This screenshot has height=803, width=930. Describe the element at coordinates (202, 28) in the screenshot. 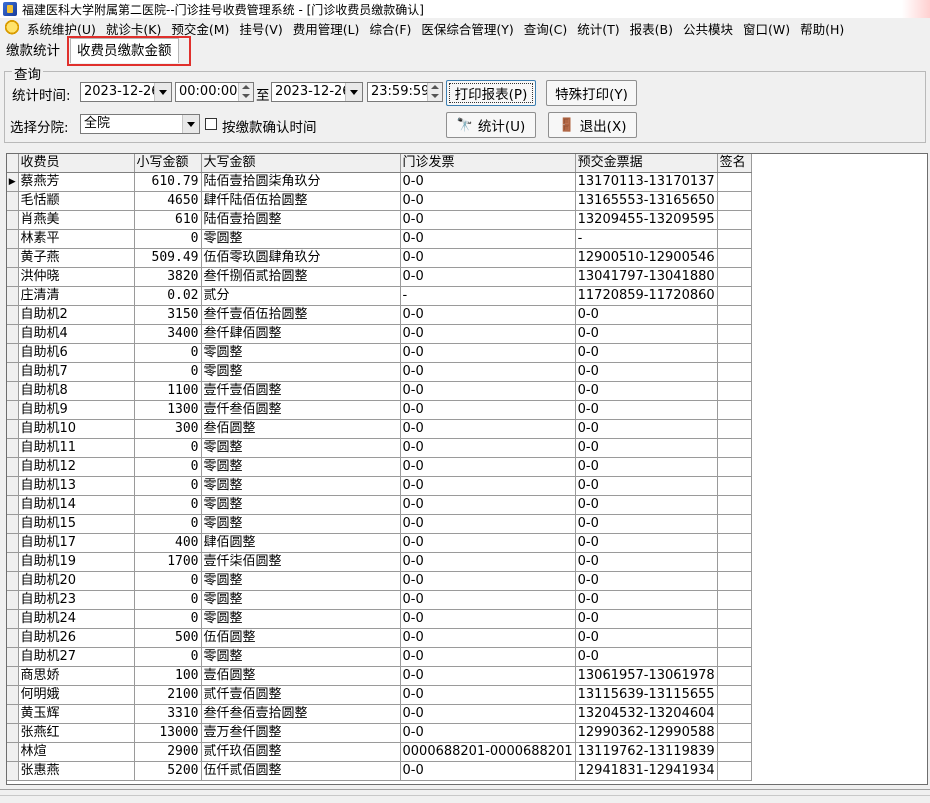

I see `menu-deposit: 预交金(M)` at that location.